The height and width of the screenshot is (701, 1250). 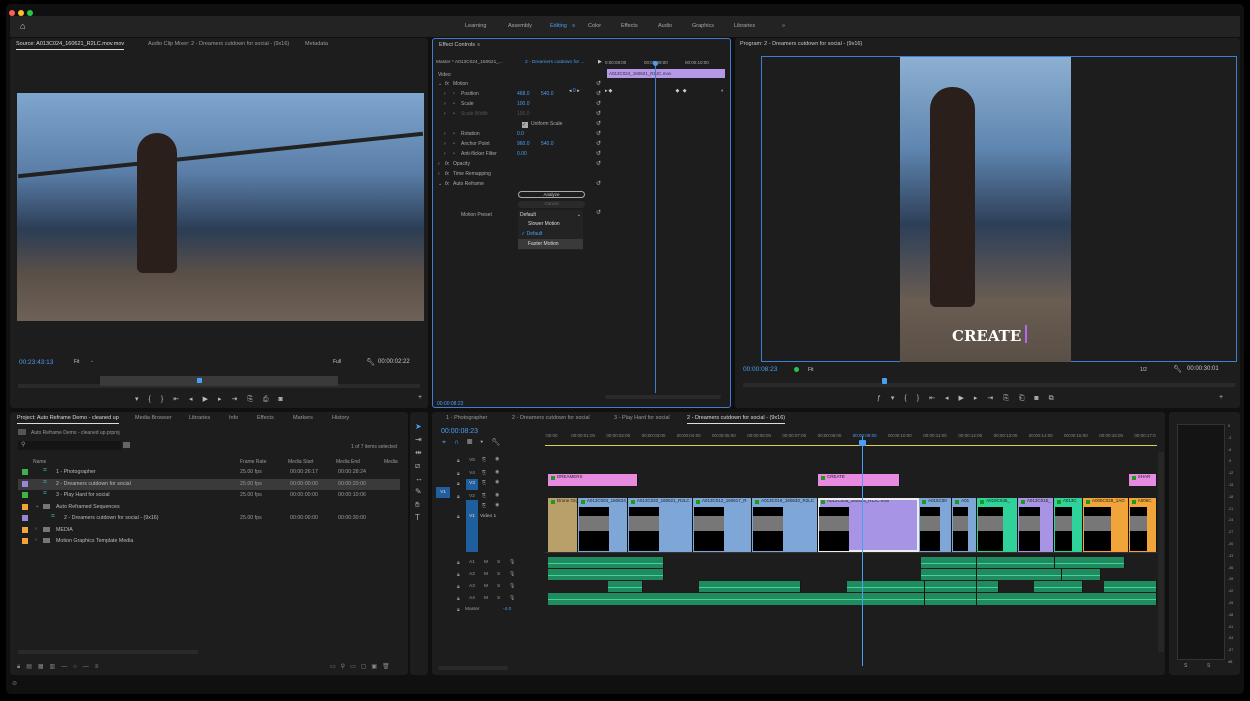 I want to click on property-value: 960.0, so click(x=523, y=144).